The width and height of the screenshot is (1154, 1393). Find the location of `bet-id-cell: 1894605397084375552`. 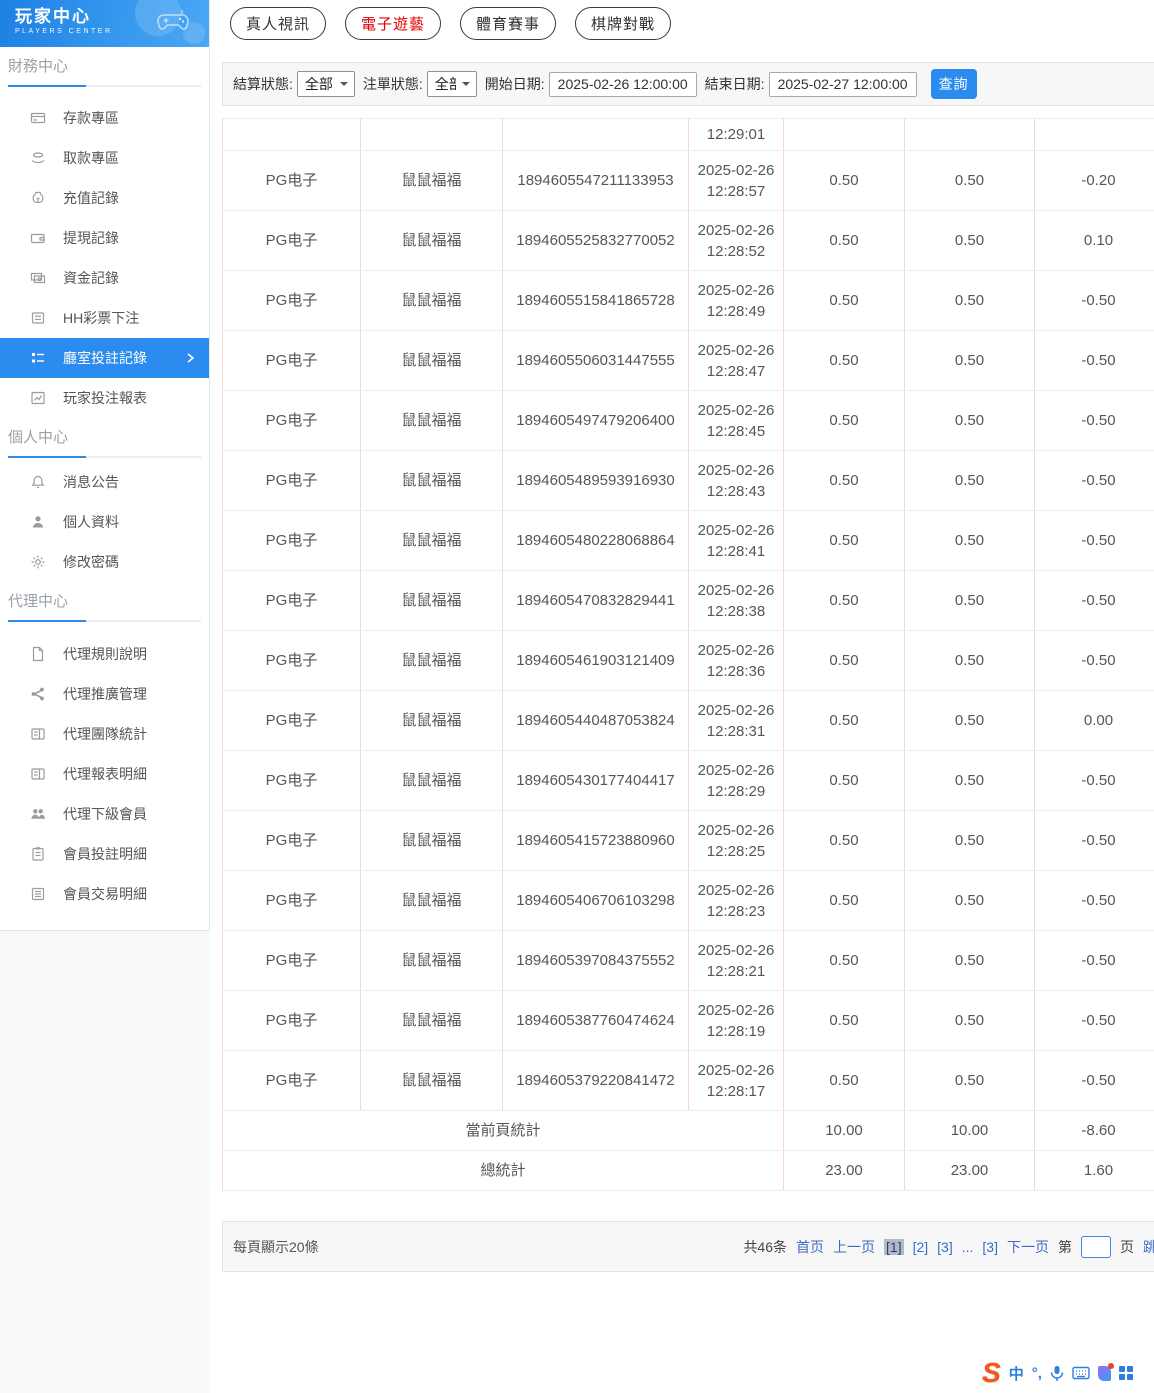

bet-id-cell: 1894605397084375552 is located at coordinates (595, 960).